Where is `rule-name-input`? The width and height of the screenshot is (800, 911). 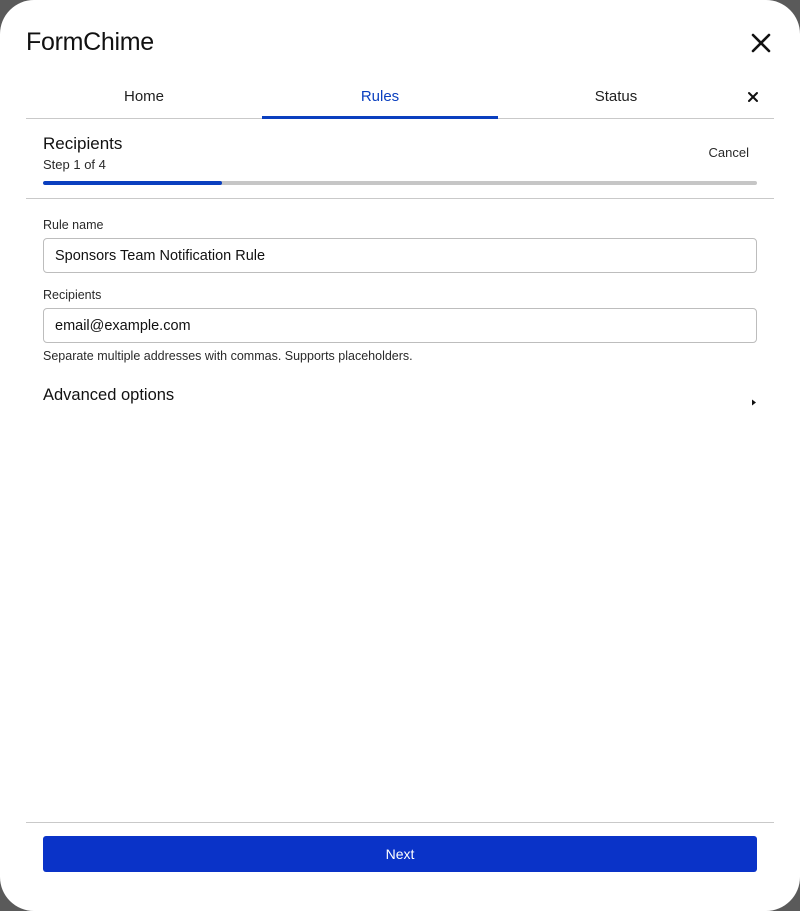 rule-name-input is located at coordinates (400, 255).